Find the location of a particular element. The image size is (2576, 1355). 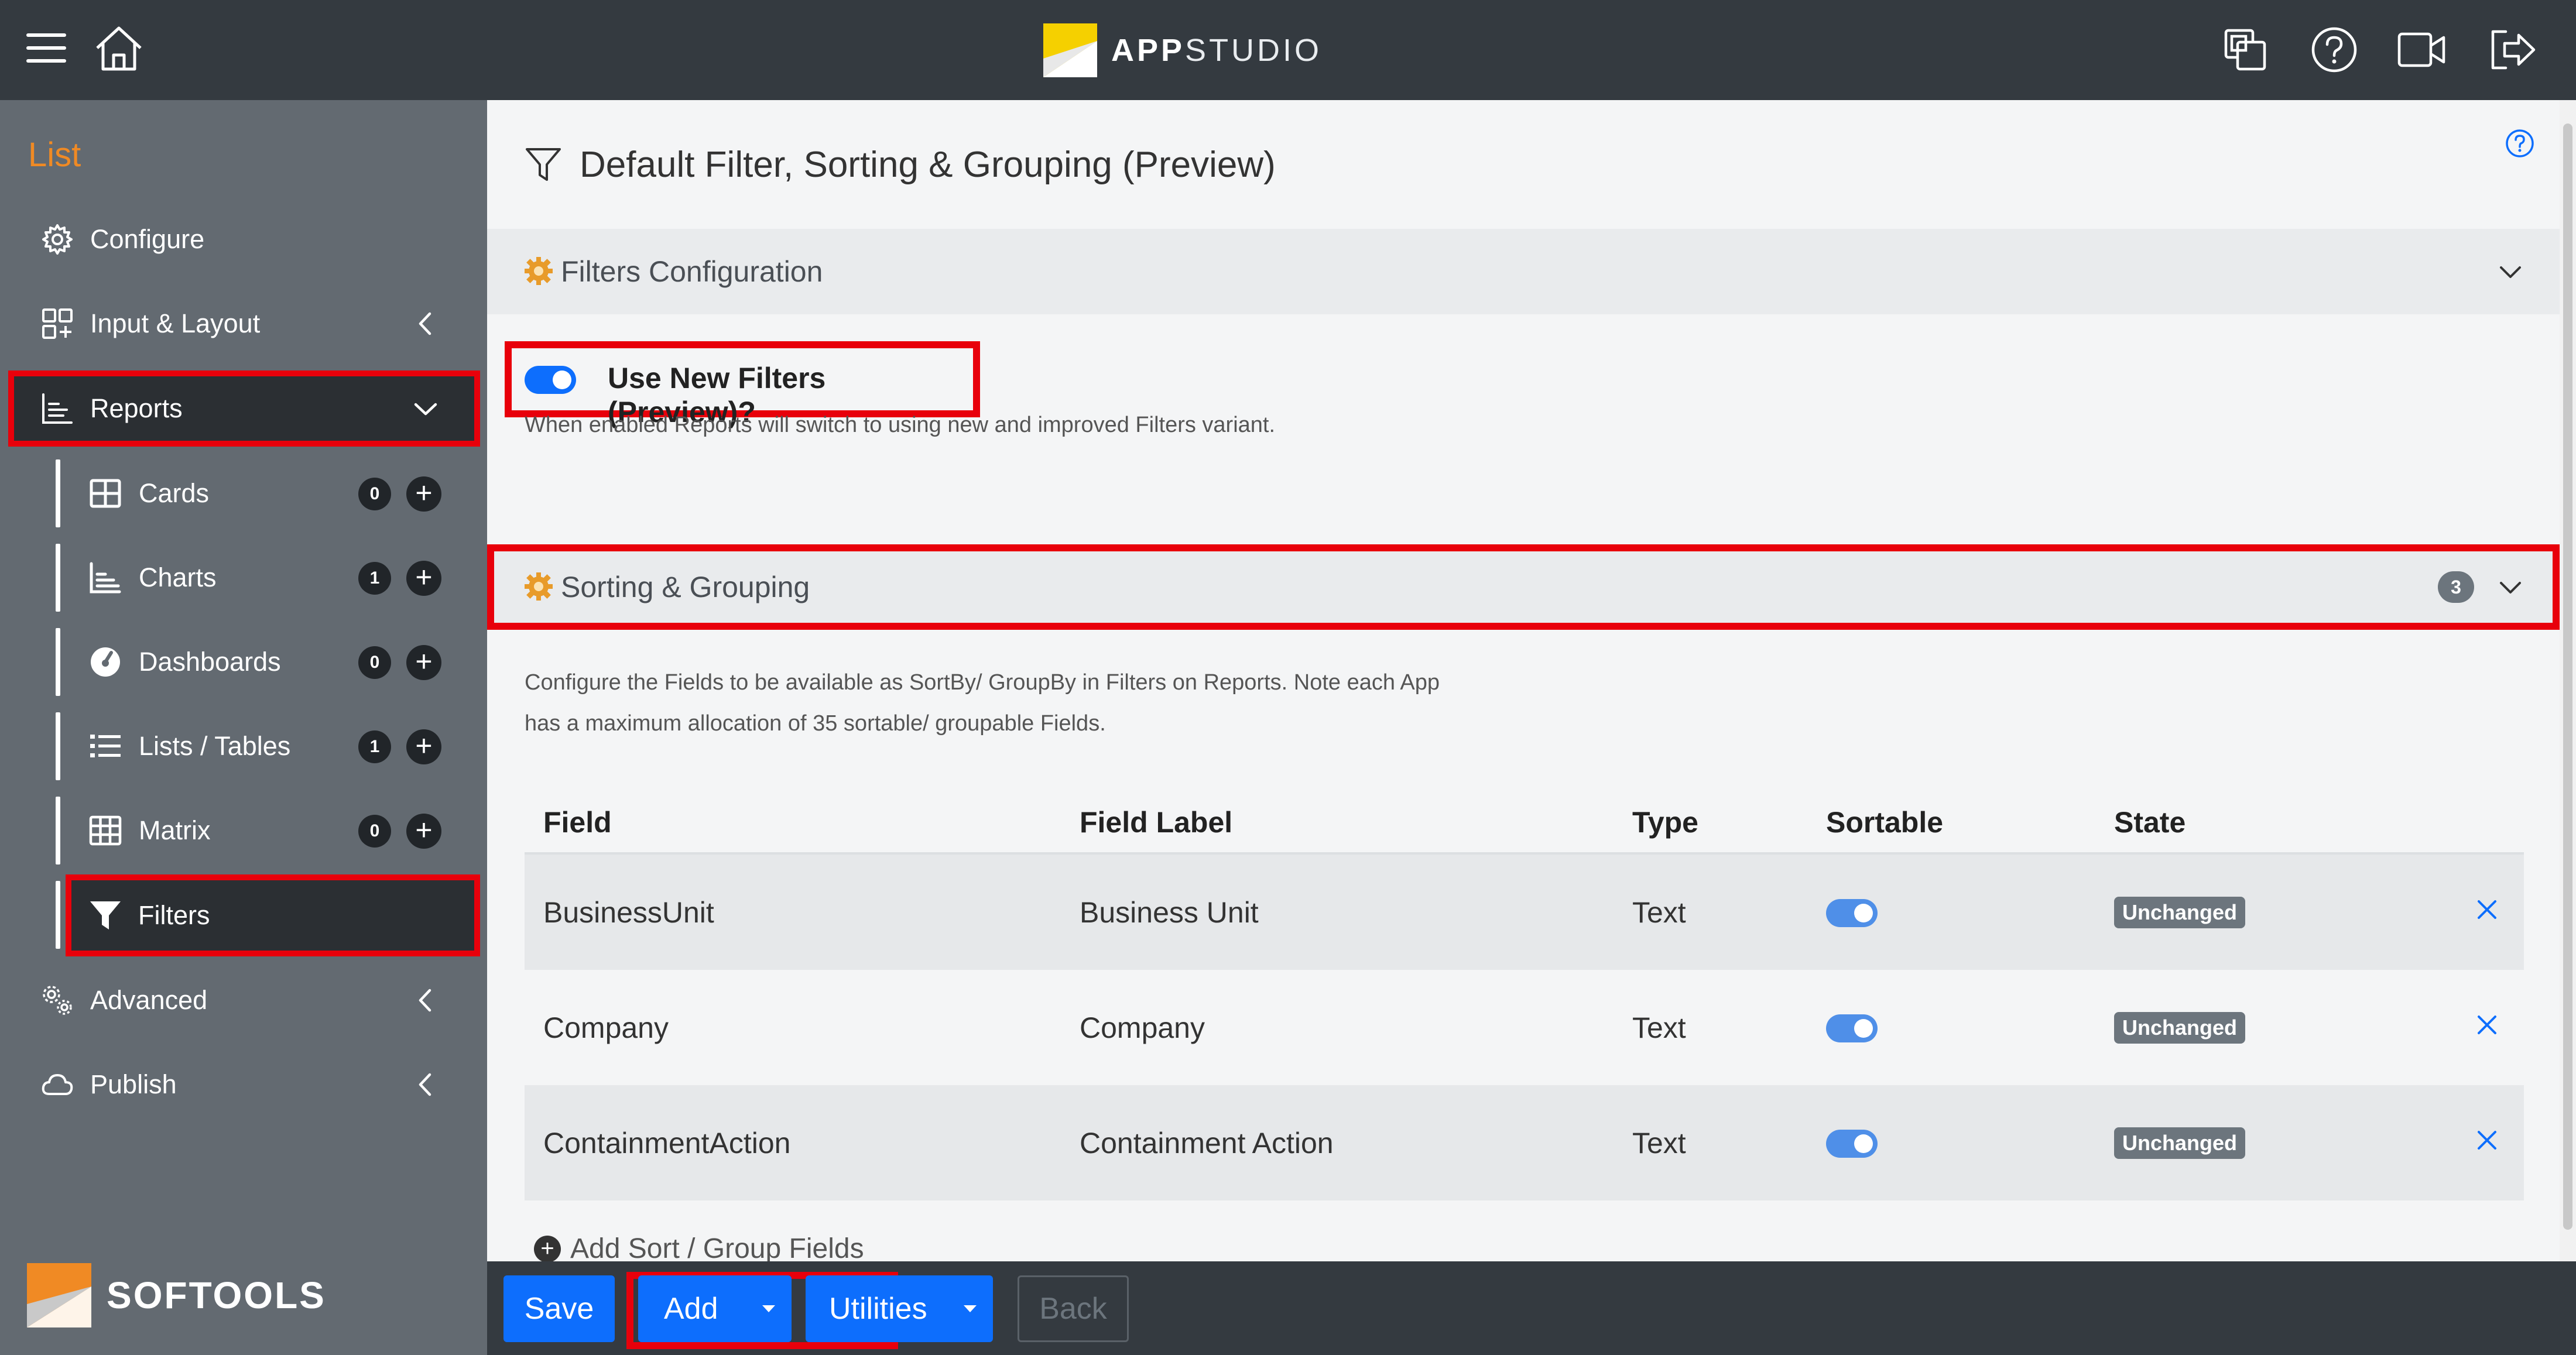

logout-icon is located at coordinates (2512, 49).